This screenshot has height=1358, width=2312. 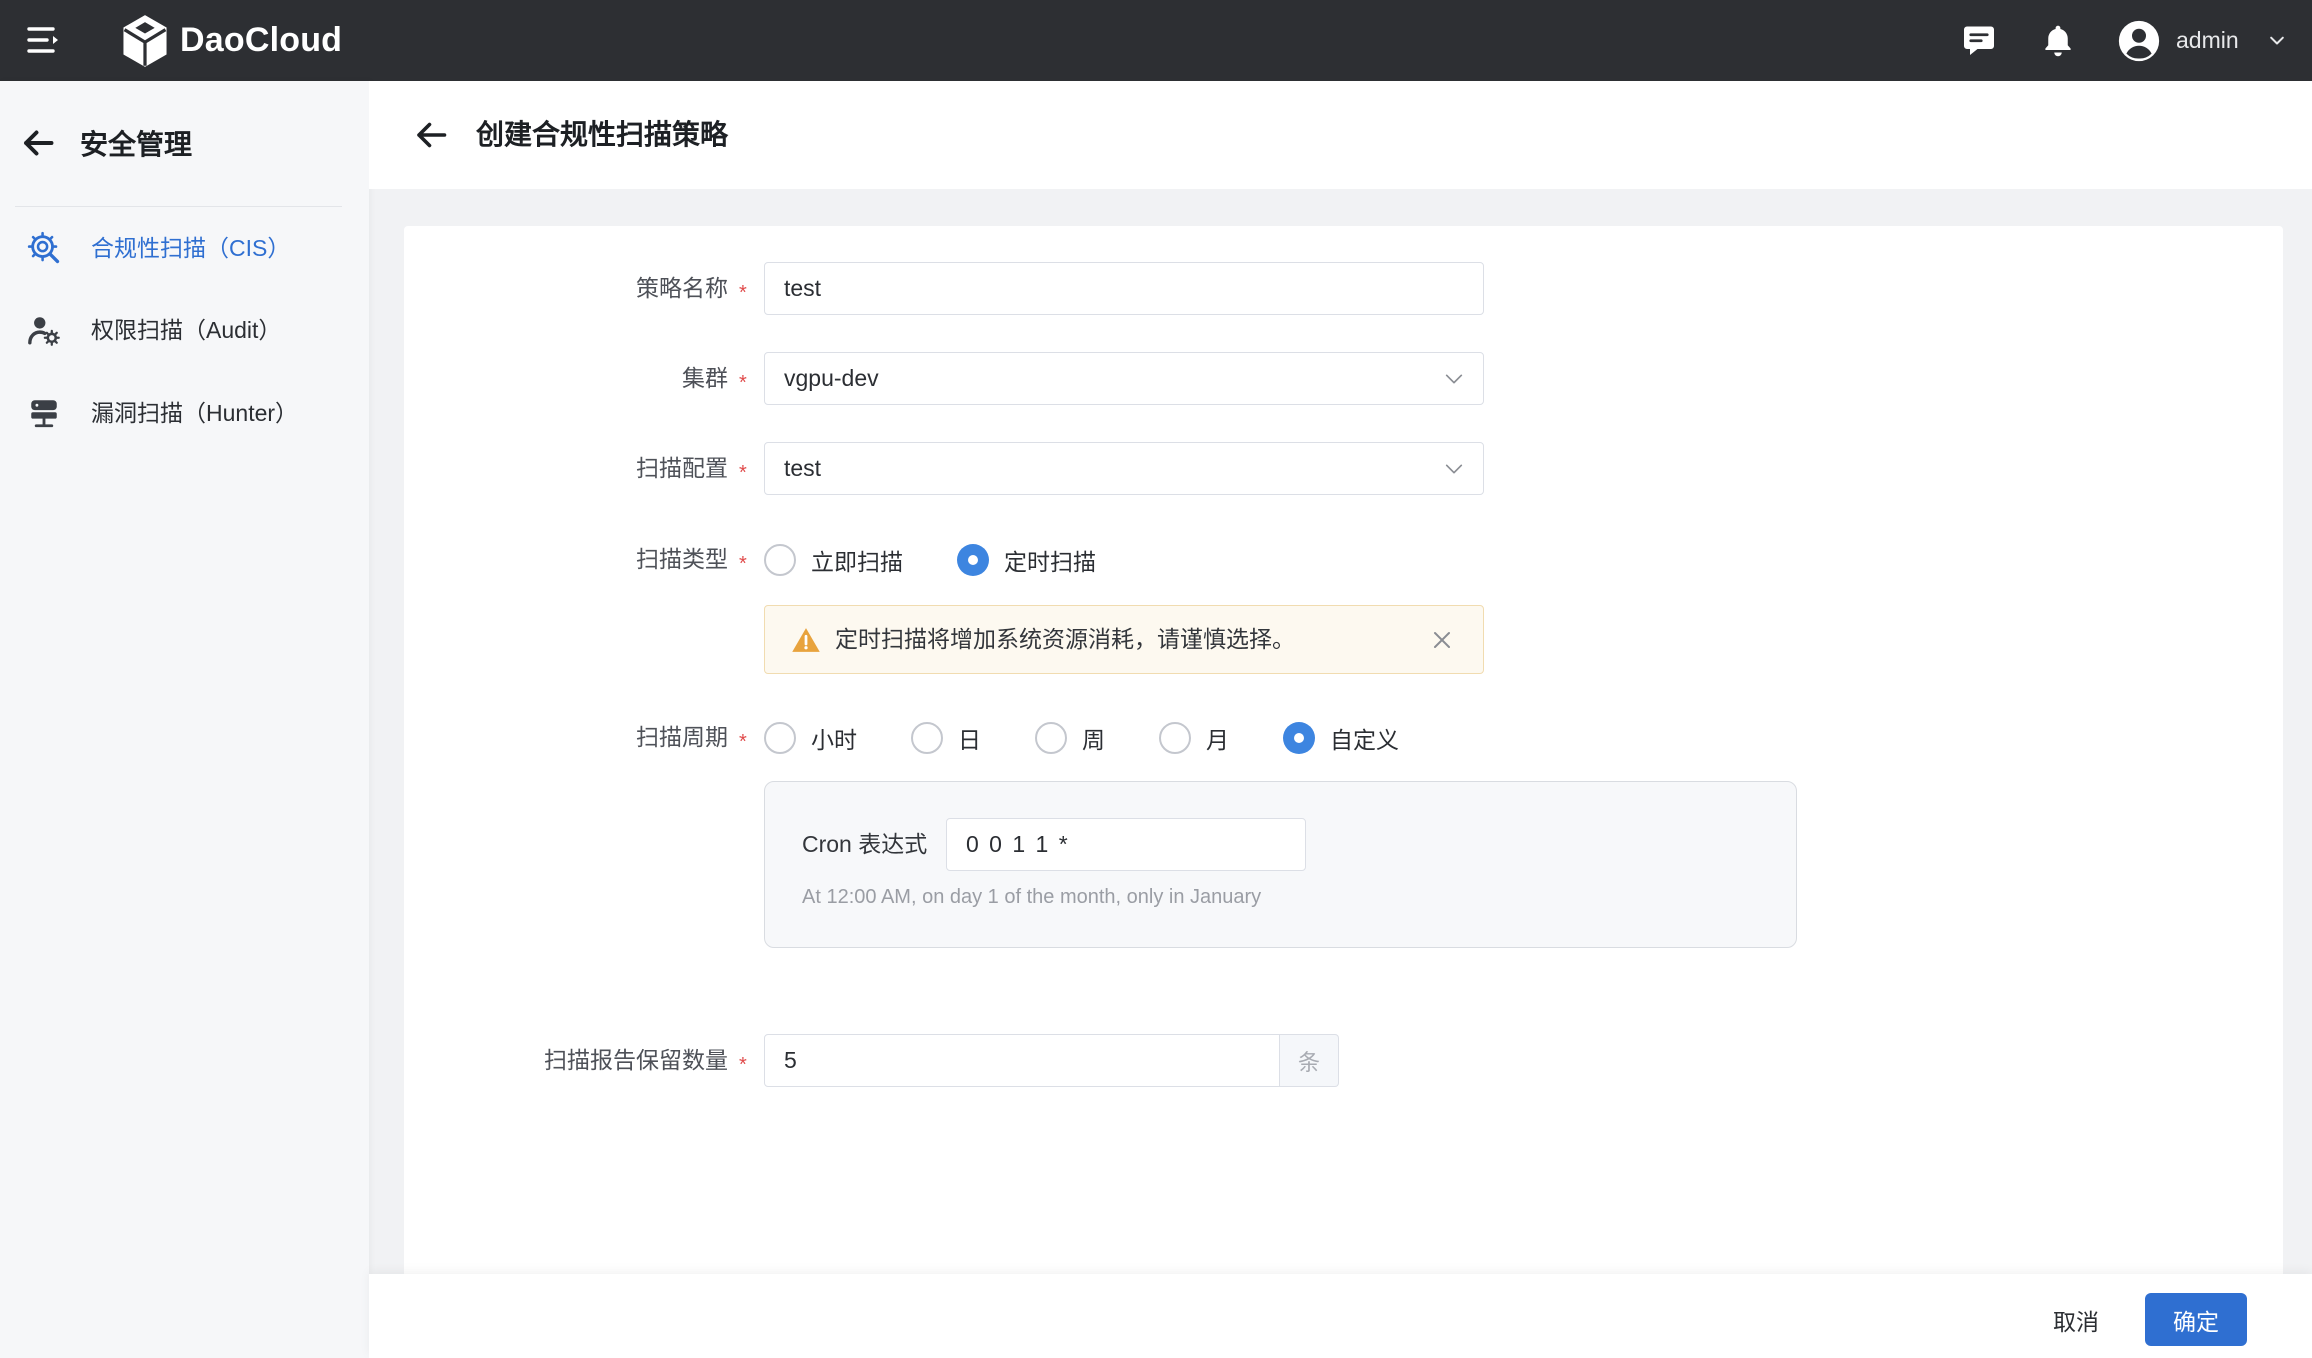 I want to click on policy-name-label: 策略名称, so click(x=682, y=288).